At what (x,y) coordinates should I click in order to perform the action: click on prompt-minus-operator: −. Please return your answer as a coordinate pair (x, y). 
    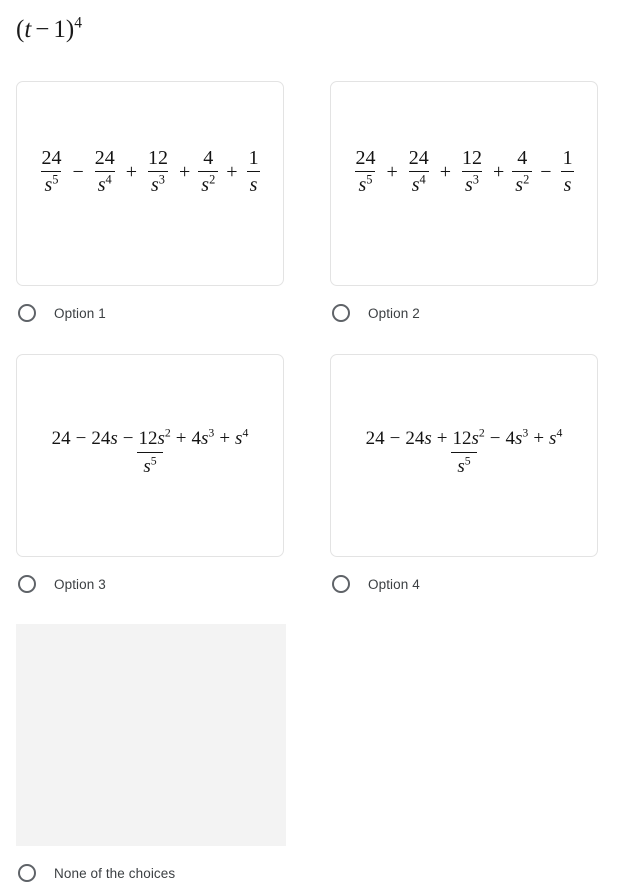
    Looking at the image, I should click on (42, 29).